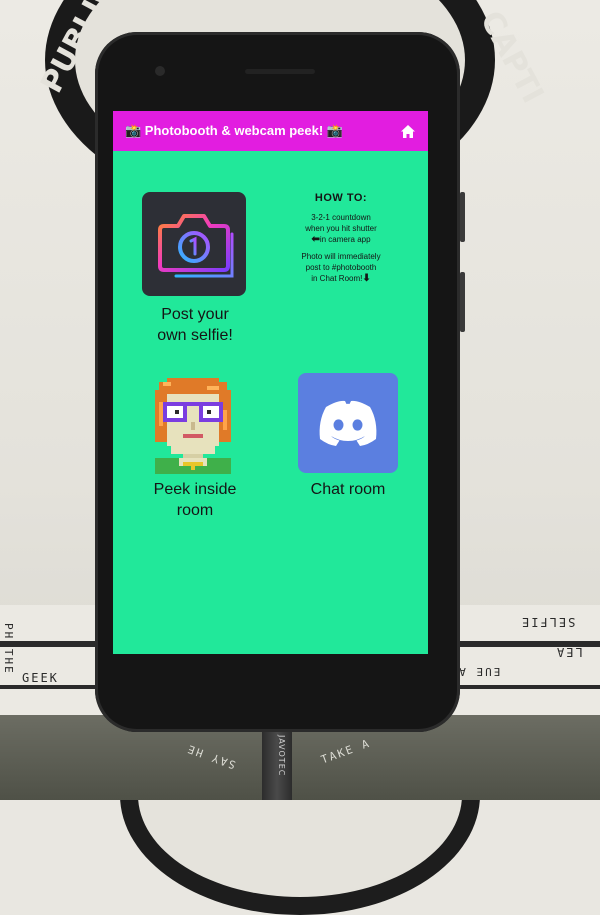 The image size is (600, 915). What do you see at coordinates (337, 278) in the screenshot?
I see `howto-step2-line3: in Chat Room!` at bounding box center [337, 278].